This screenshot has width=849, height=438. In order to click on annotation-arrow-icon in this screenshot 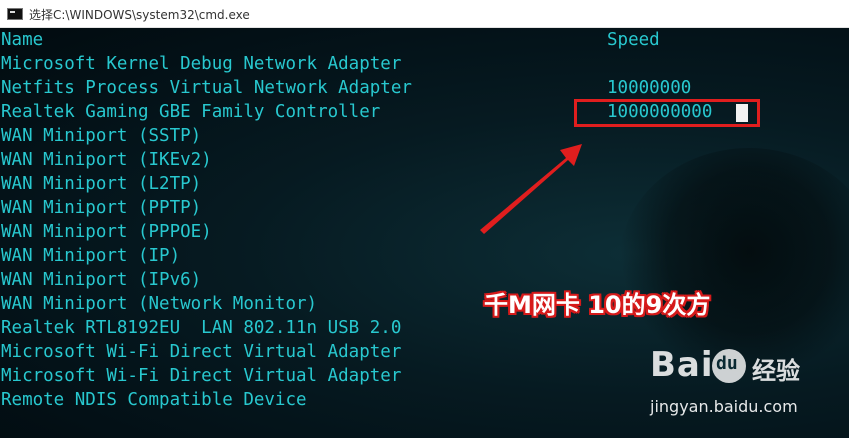, I will do `click(531, 189)`.